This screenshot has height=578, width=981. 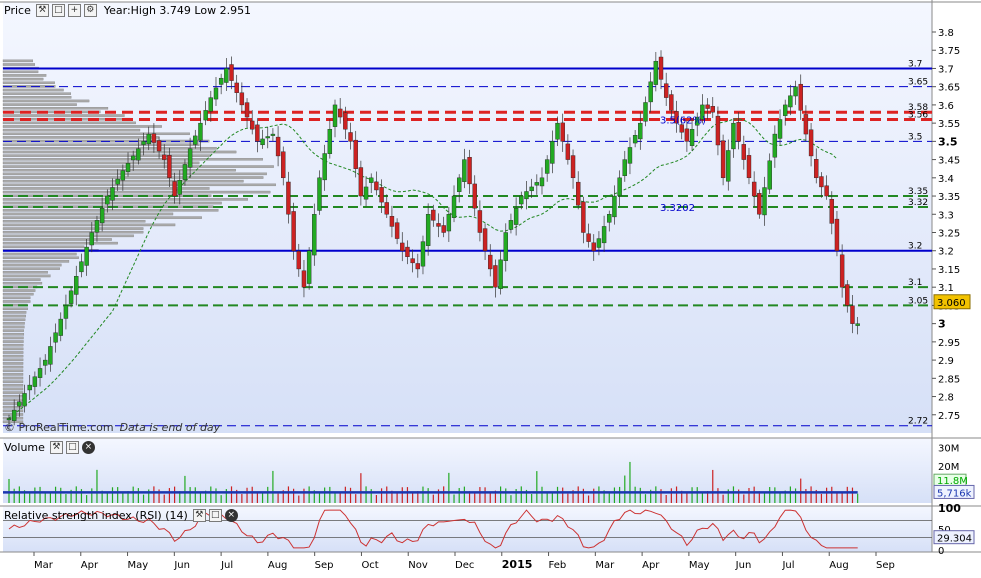 I want to click on add-icon: +, so click(x=74, y=10).